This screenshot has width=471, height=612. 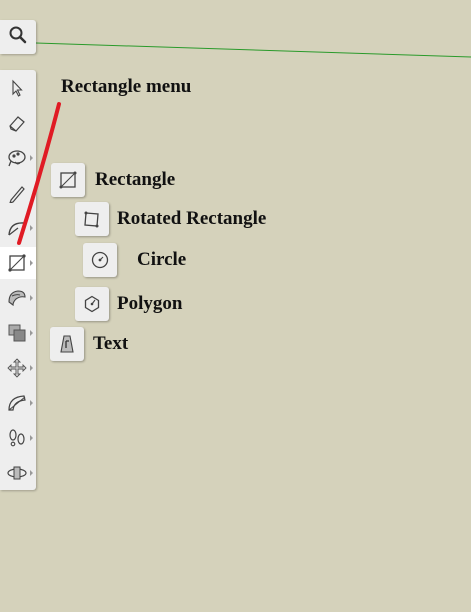 I want to click on menu-item-label: Polygon, so click(x=150, y=303).